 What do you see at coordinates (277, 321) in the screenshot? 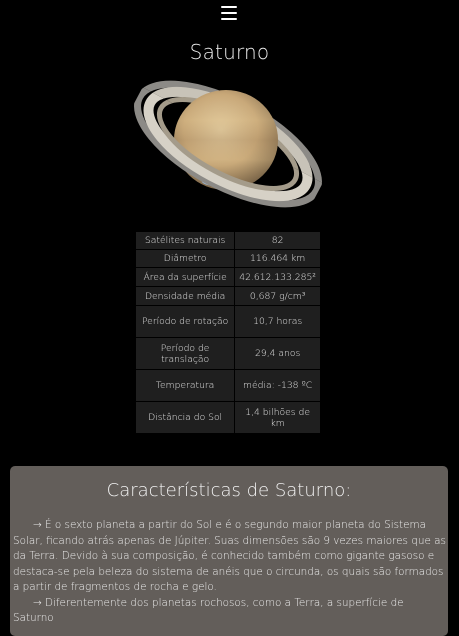
I see `fact-value: 10,7 horas` at bounding box center [277, 321].